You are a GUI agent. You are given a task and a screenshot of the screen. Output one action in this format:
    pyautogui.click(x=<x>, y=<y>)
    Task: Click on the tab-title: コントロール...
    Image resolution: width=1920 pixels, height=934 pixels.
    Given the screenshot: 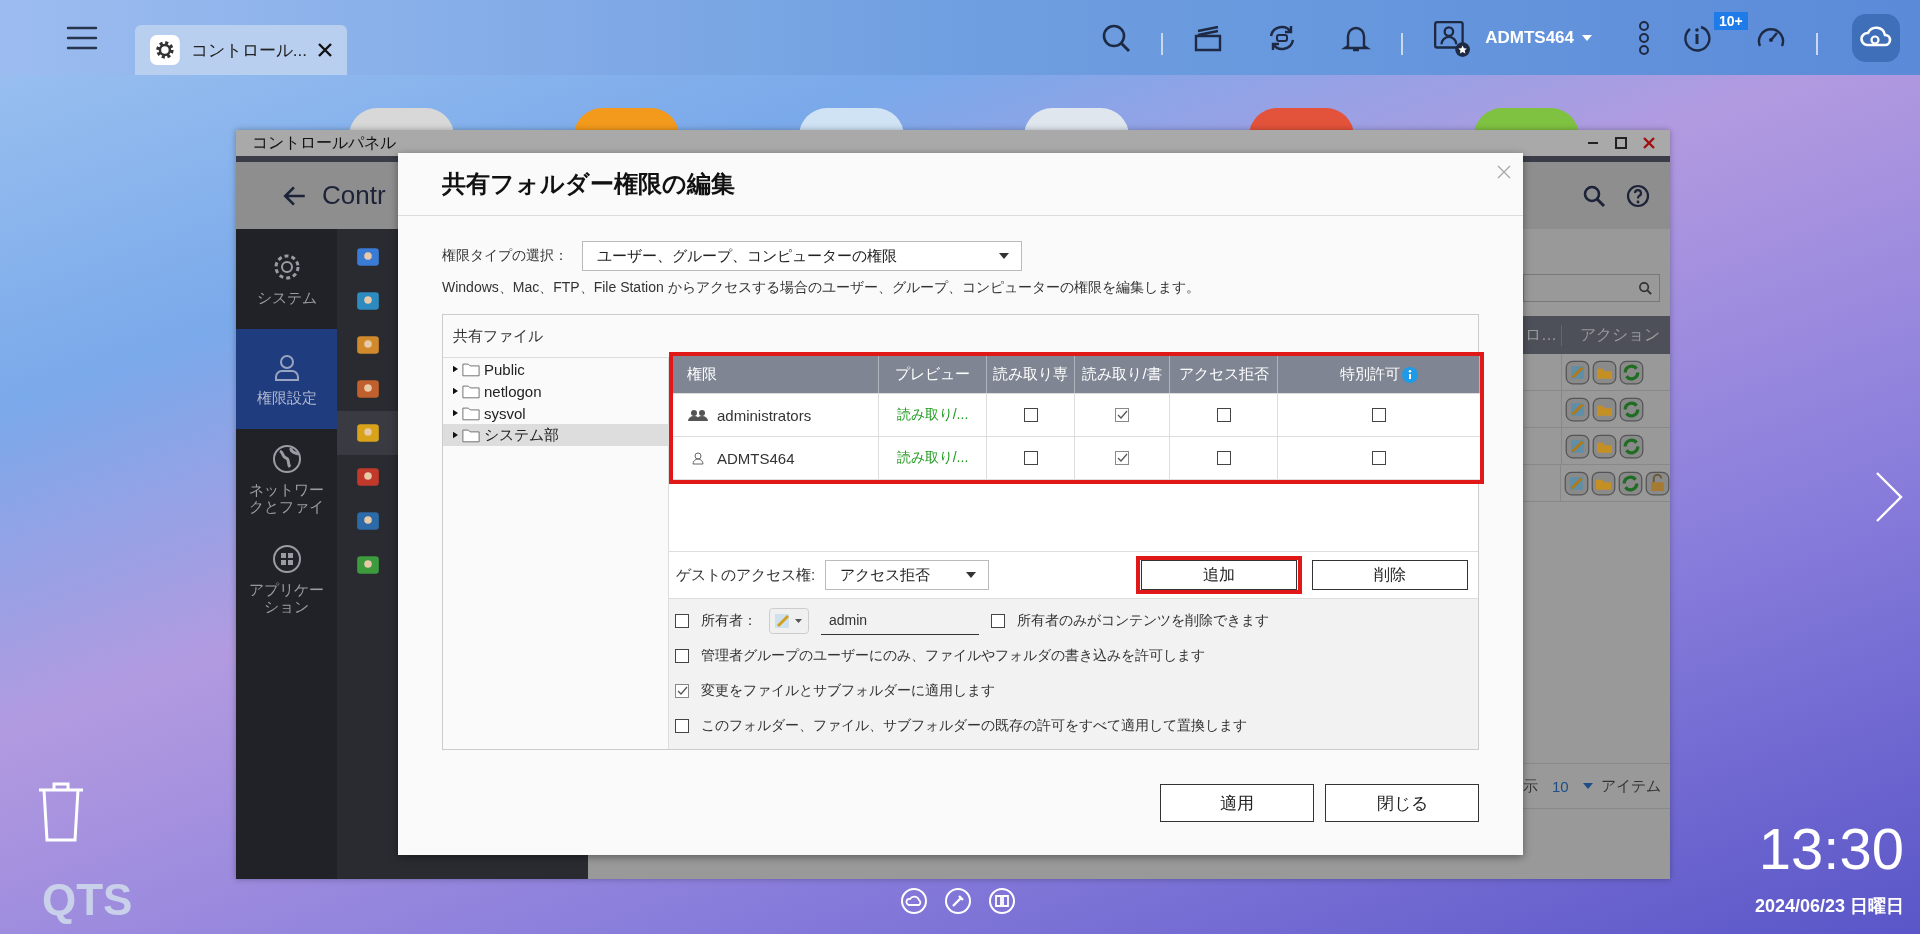 What is the action you would take?
    pyautogui.click(x=248, y=50)
    